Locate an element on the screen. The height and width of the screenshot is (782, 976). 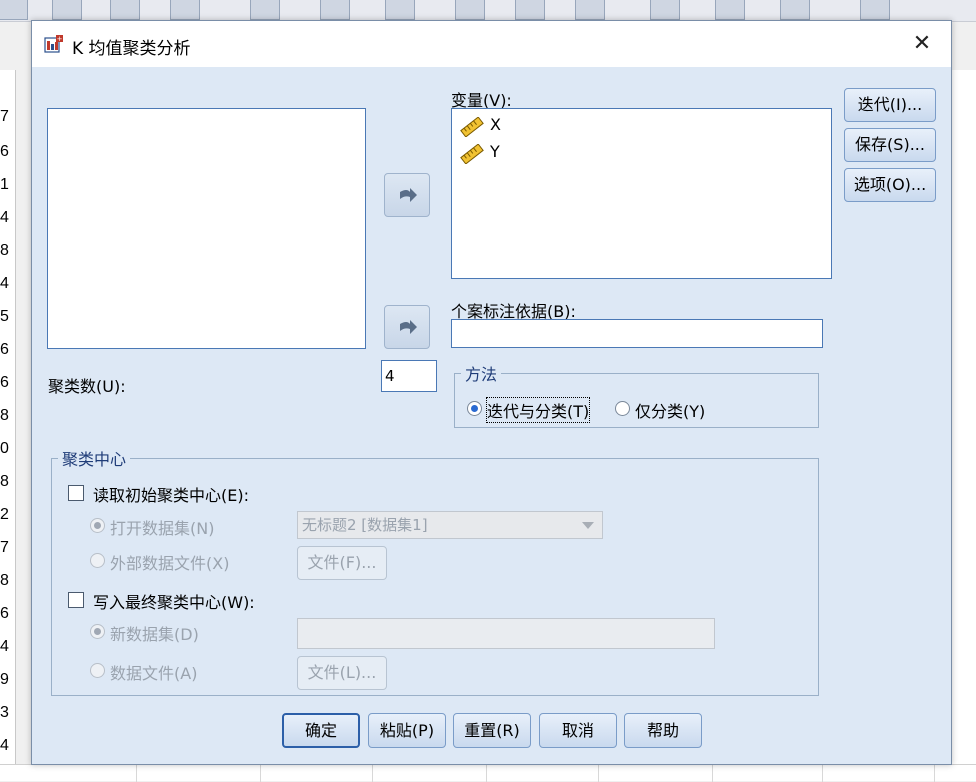
paste-button: 粘贴(P) is located at coordinates (407, 730).